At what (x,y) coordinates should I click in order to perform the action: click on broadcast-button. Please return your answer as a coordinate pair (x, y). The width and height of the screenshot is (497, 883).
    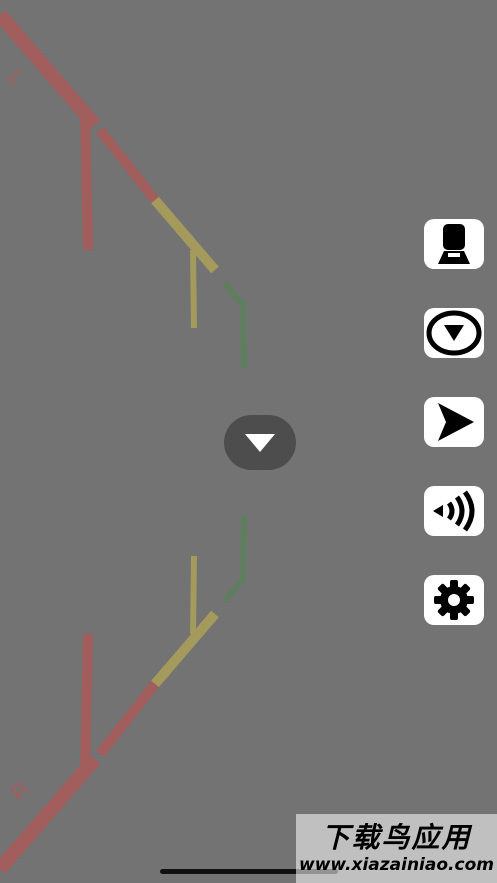
    Looking at the image, I should click on (454, 511).